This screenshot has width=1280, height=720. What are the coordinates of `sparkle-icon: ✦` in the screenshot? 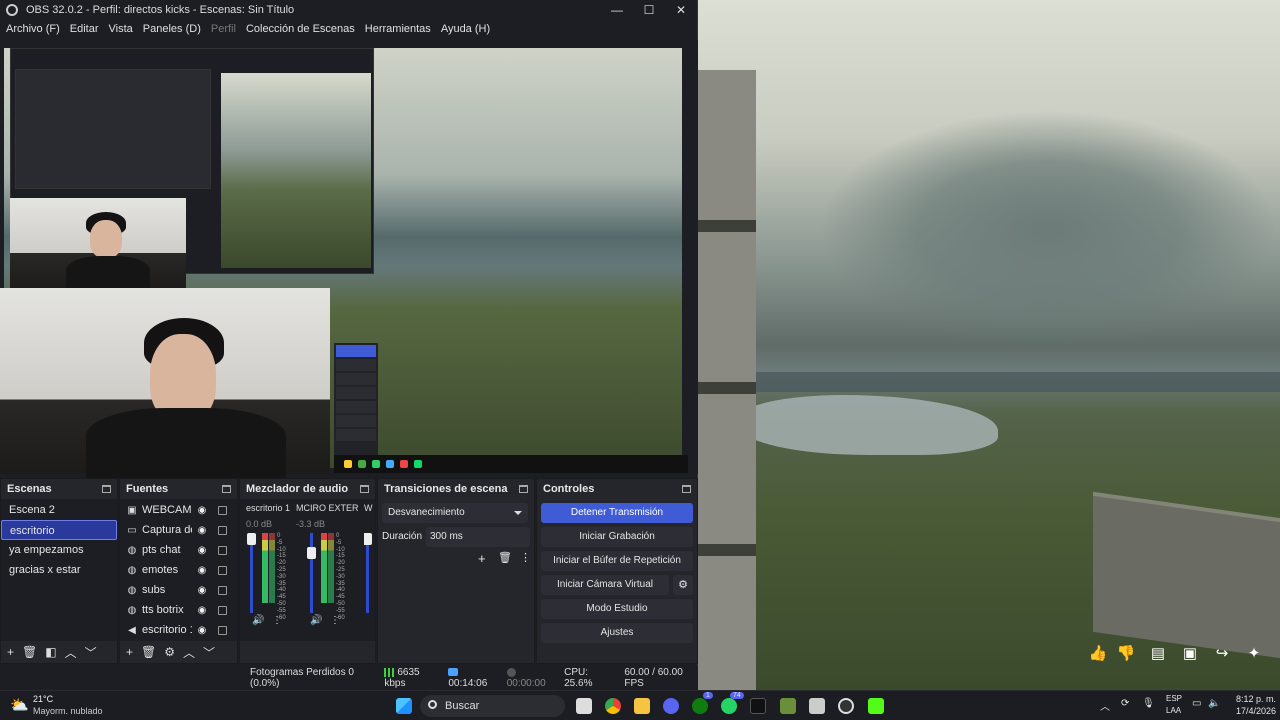 It's located at (1254, 654).